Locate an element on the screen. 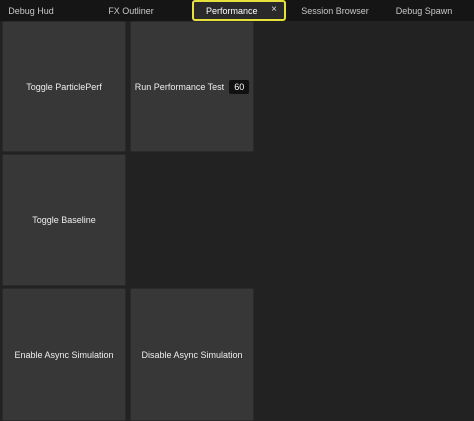  run-performance-test-button: Run Performance Test 60 is located at coordinates (192, 86).